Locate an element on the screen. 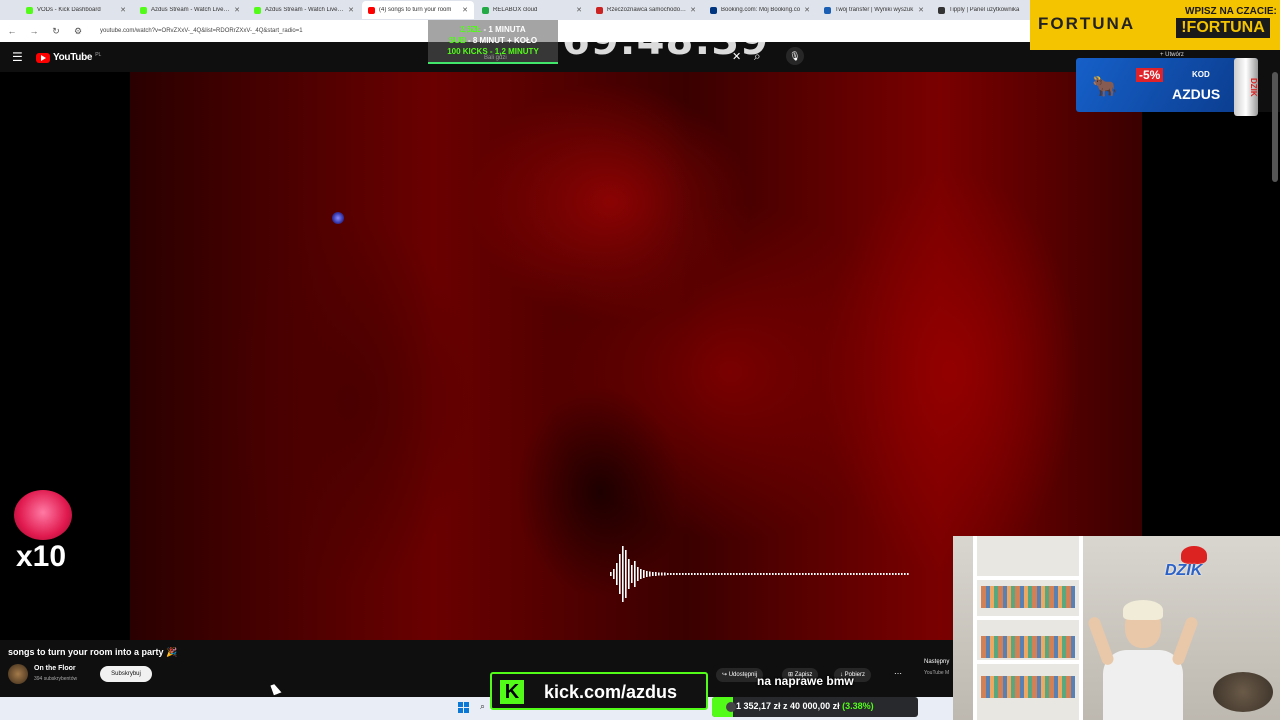  tab-label: VODs - Kick Dashboard is located at coordinates (69, 10).